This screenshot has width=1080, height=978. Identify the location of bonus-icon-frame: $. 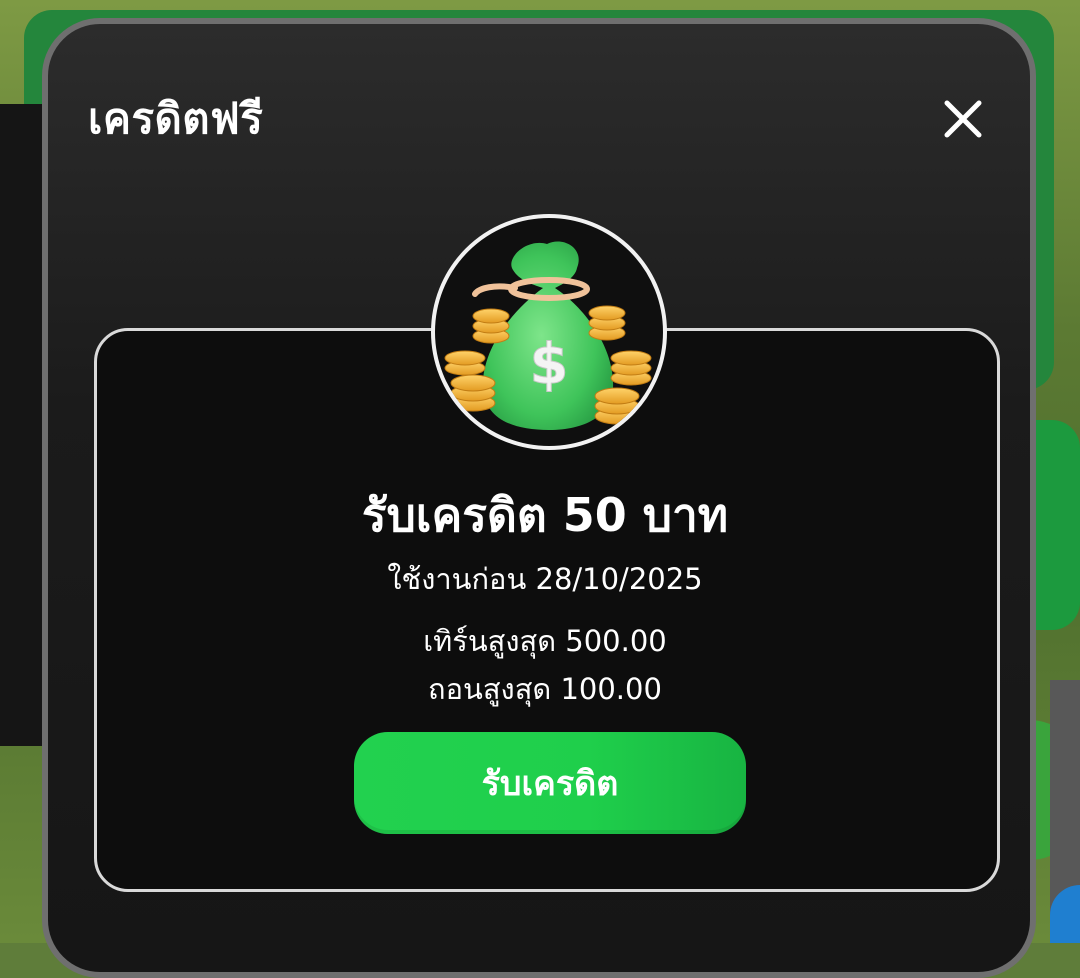
(549, 332).